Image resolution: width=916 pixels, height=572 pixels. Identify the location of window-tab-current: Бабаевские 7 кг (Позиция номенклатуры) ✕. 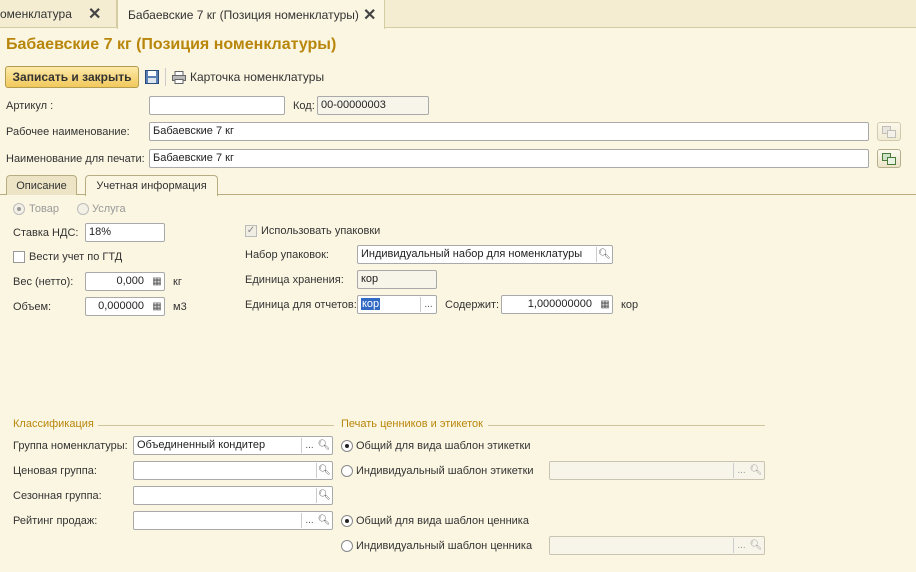
(251, 14).